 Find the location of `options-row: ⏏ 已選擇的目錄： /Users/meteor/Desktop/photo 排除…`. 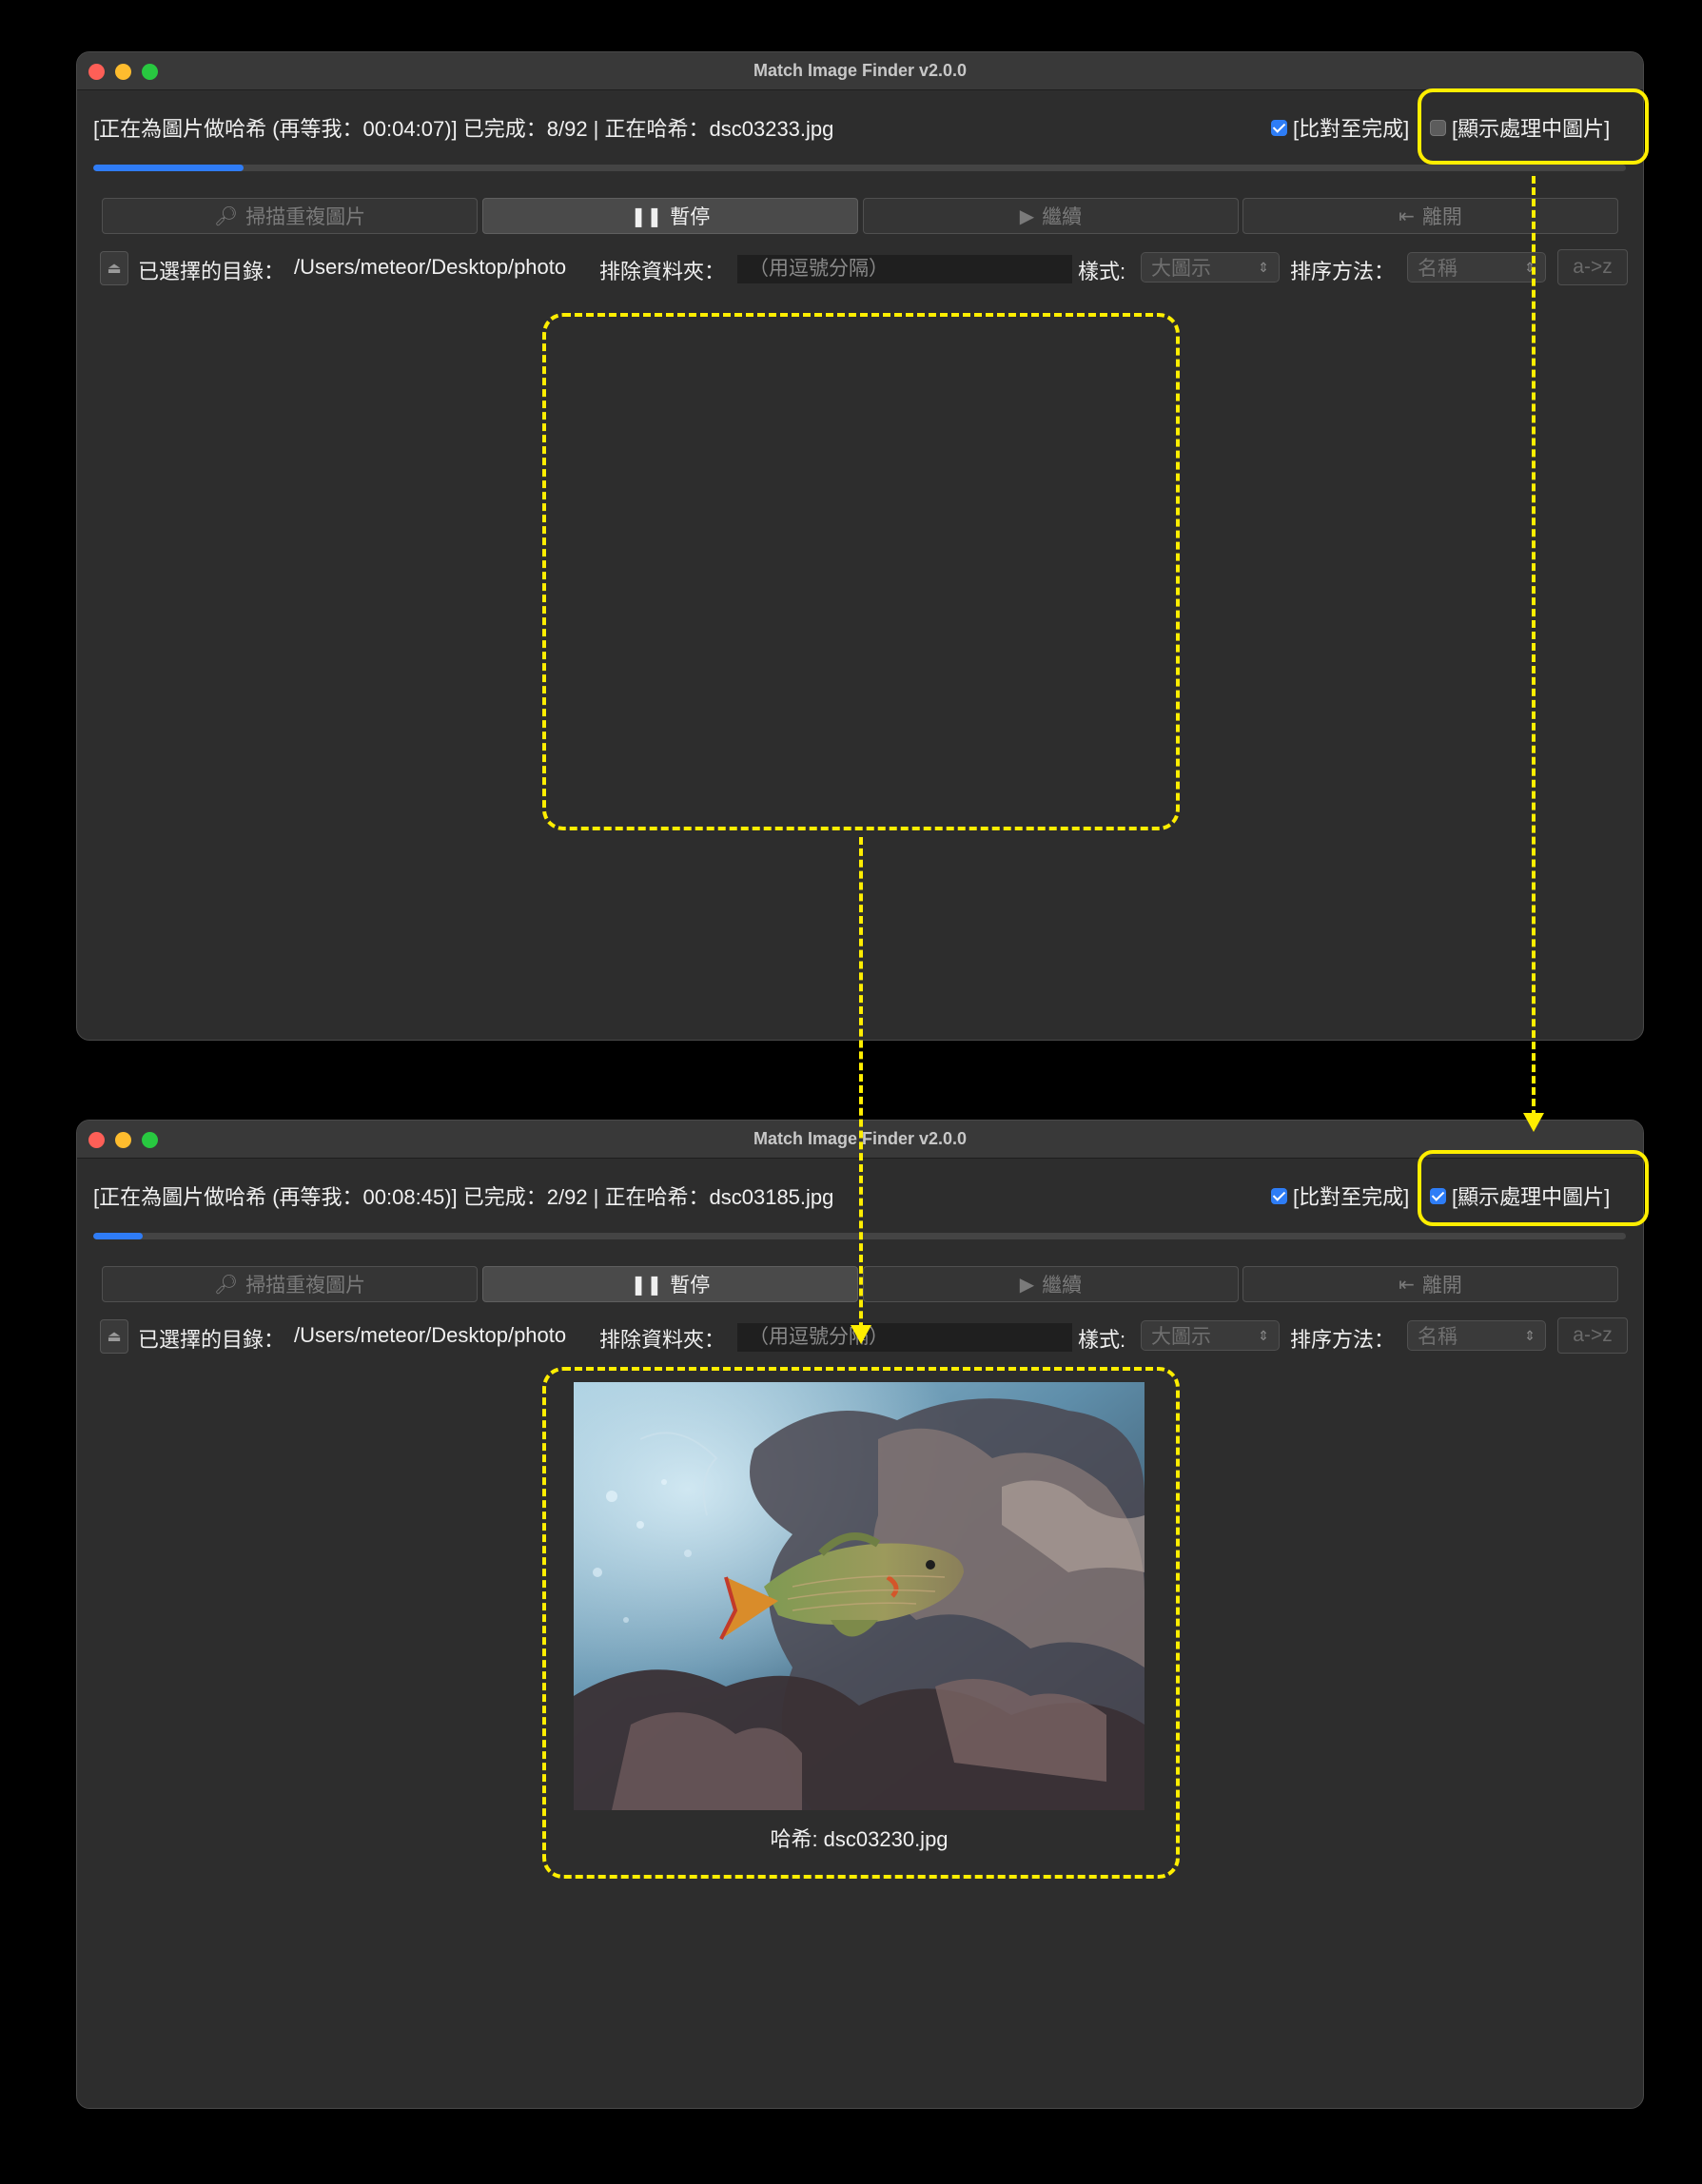

options-row: ⏏ 已選擇的目錄： /Users/meteor/Desktop/photo 排除… is located at coordinates (860, 267).